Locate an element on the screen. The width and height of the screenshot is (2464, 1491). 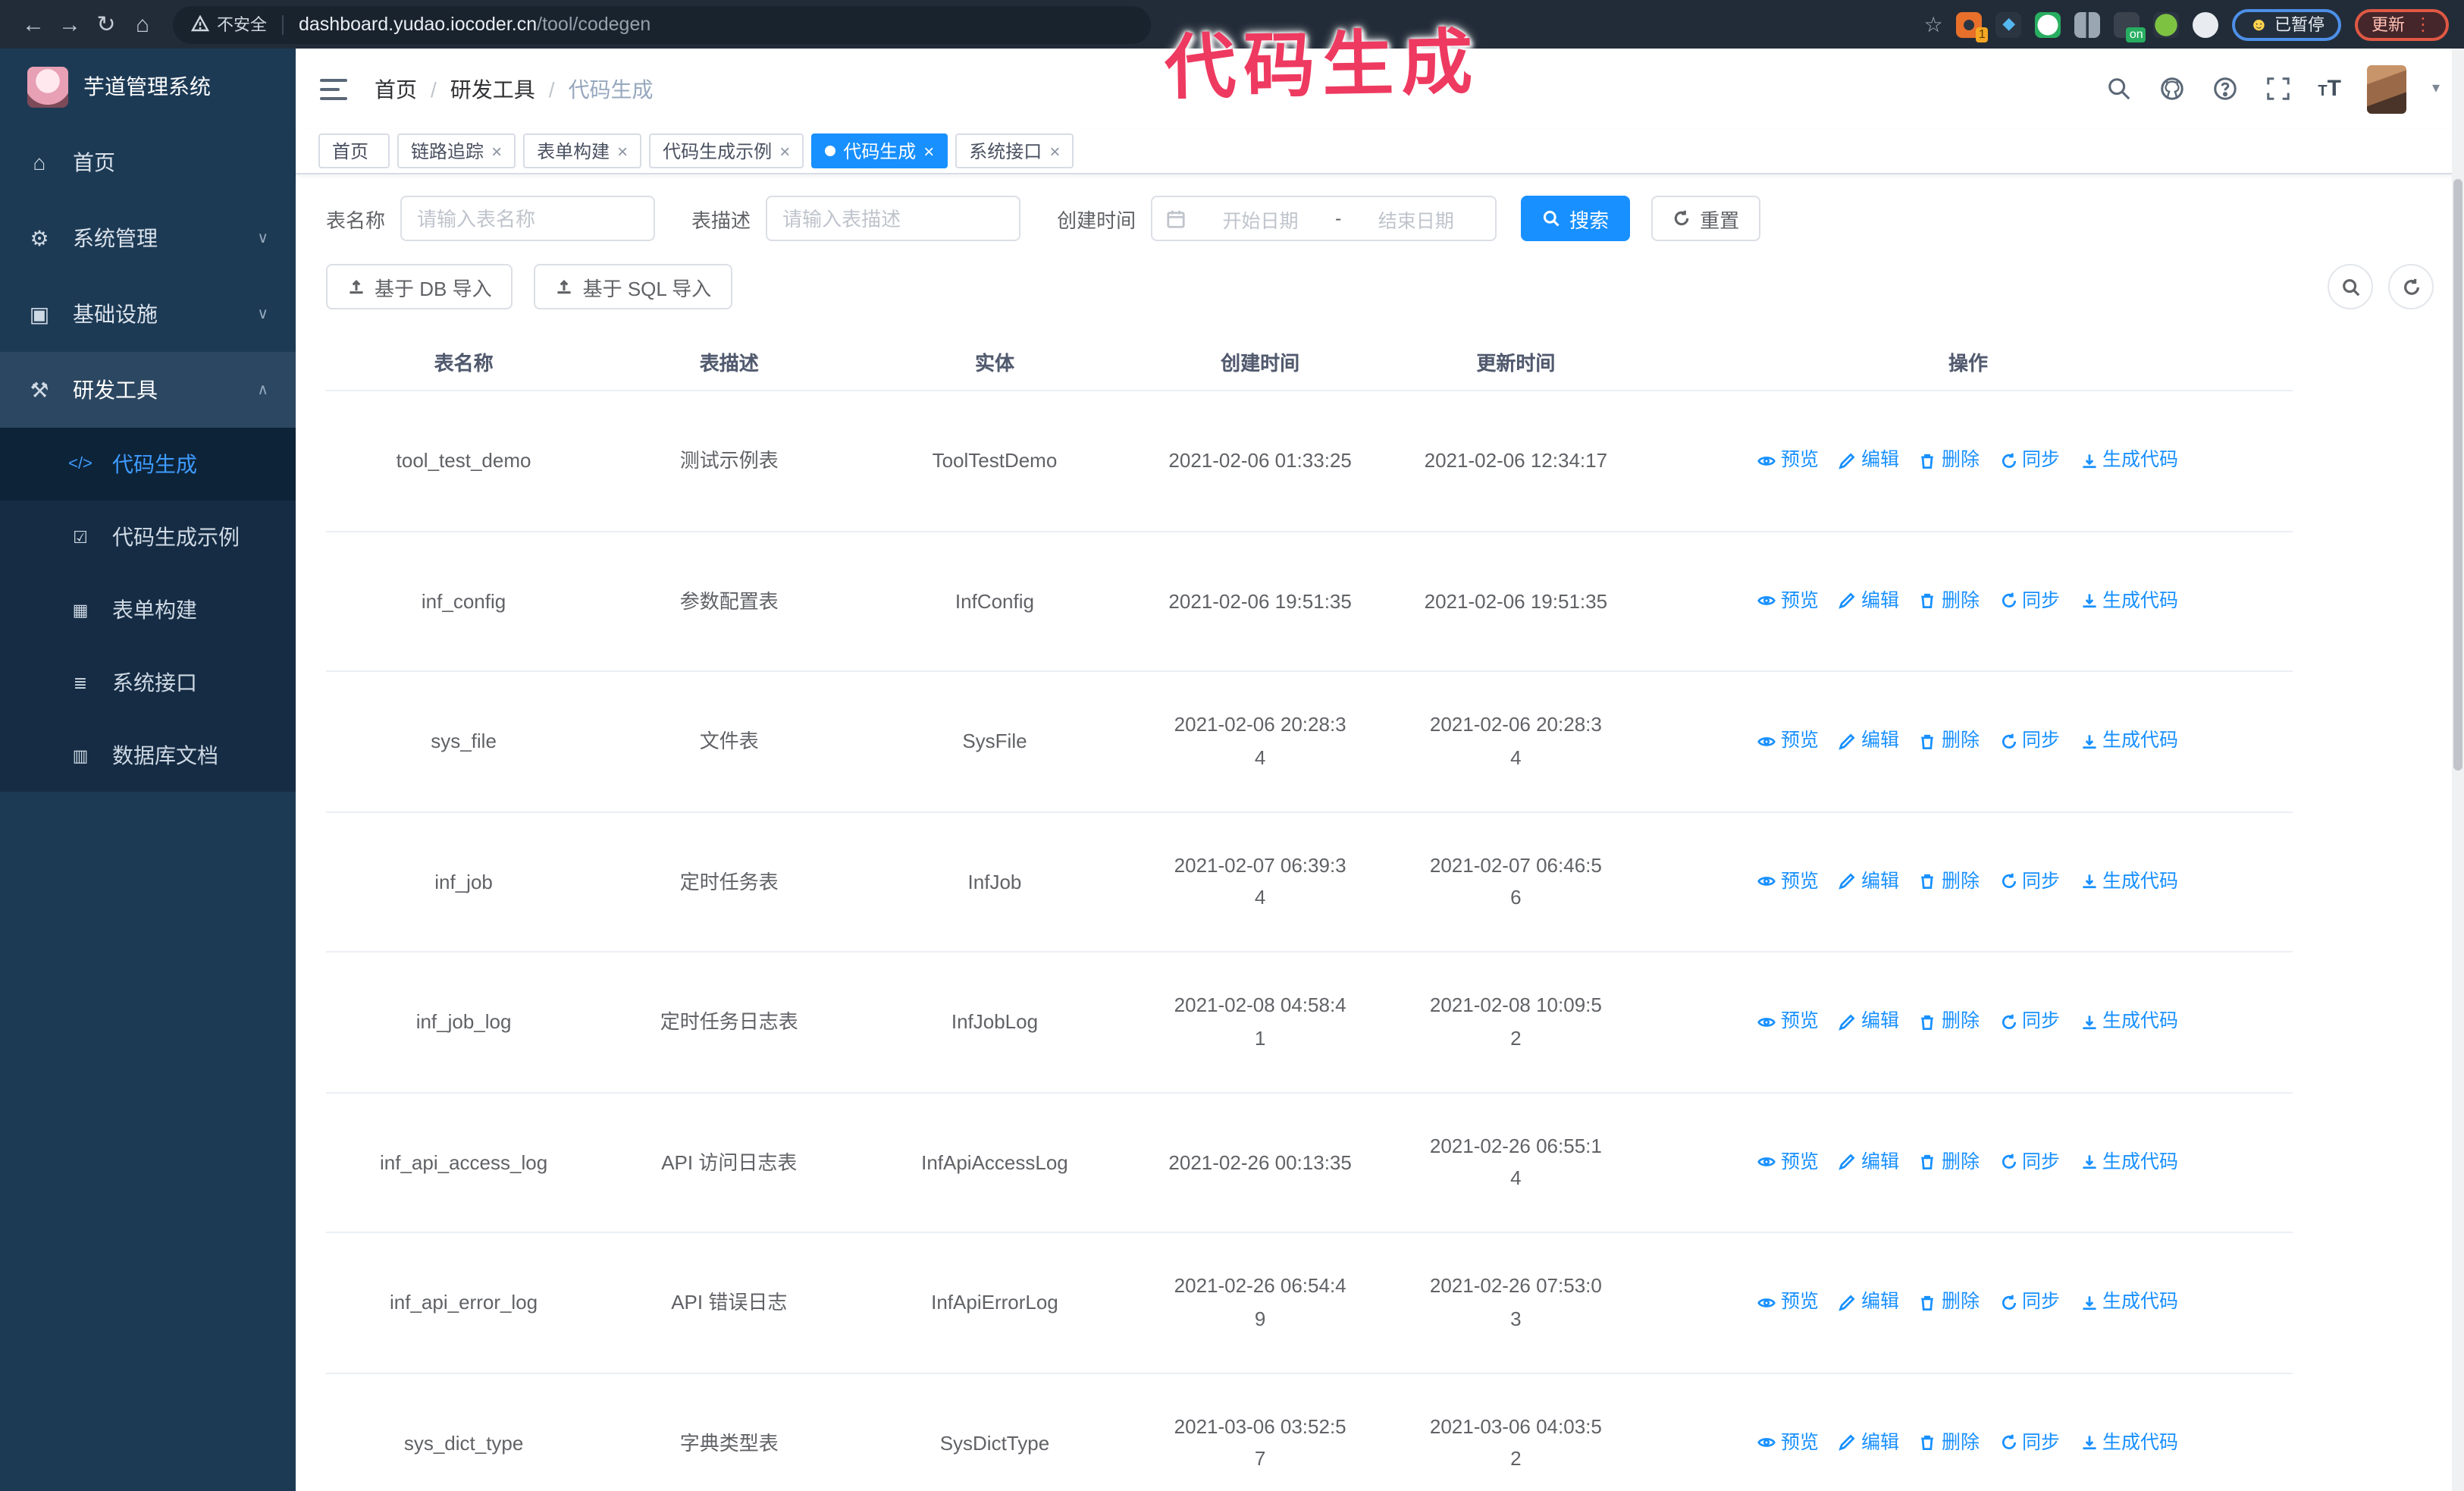
sidebar-subitem: ▦ 表单构建 is located at coordinates (148, 609).